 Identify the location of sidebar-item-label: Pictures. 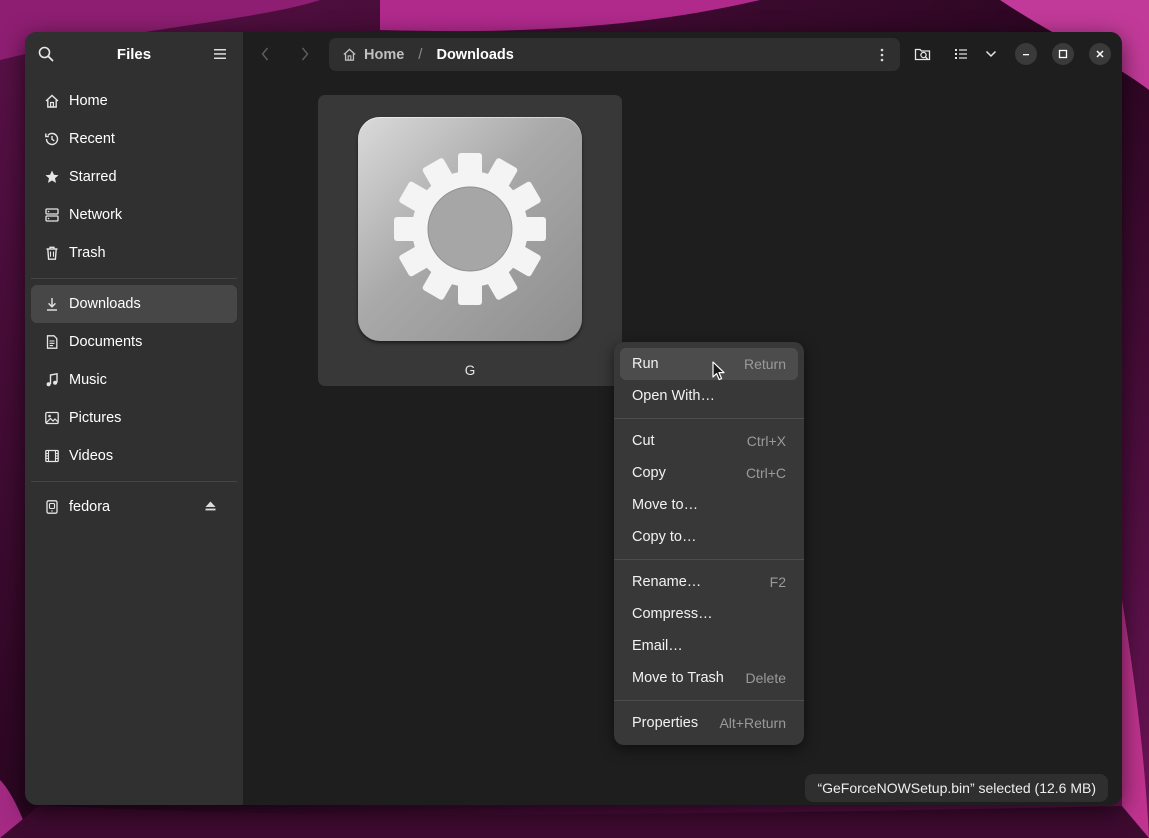
(95, 418).